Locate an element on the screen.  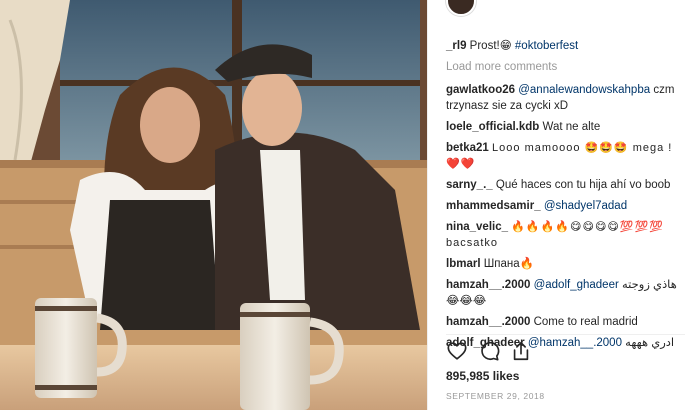
caption: _rl9 Prost!😁 #oktoberfest is located at coordinates (564, 46).